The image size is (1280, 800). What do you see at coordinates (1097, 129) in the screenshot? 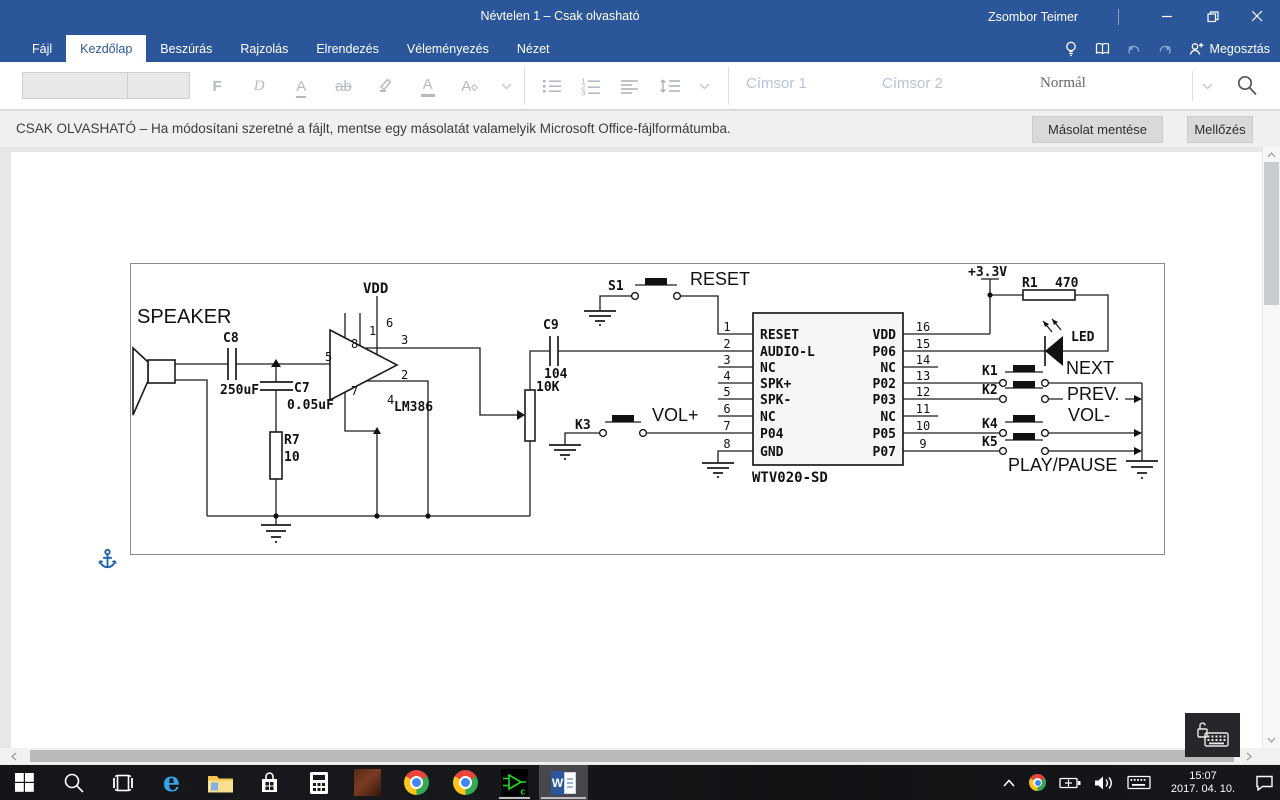
I see `save-copy-button: Másolat mentése` at bounding box center [1097, 129].